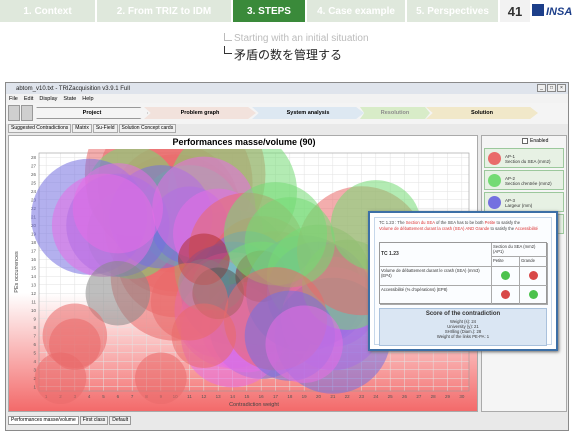 This screenshot has width=575, height=436. I want to click on y-tick-label: 12, so click(34, 293).